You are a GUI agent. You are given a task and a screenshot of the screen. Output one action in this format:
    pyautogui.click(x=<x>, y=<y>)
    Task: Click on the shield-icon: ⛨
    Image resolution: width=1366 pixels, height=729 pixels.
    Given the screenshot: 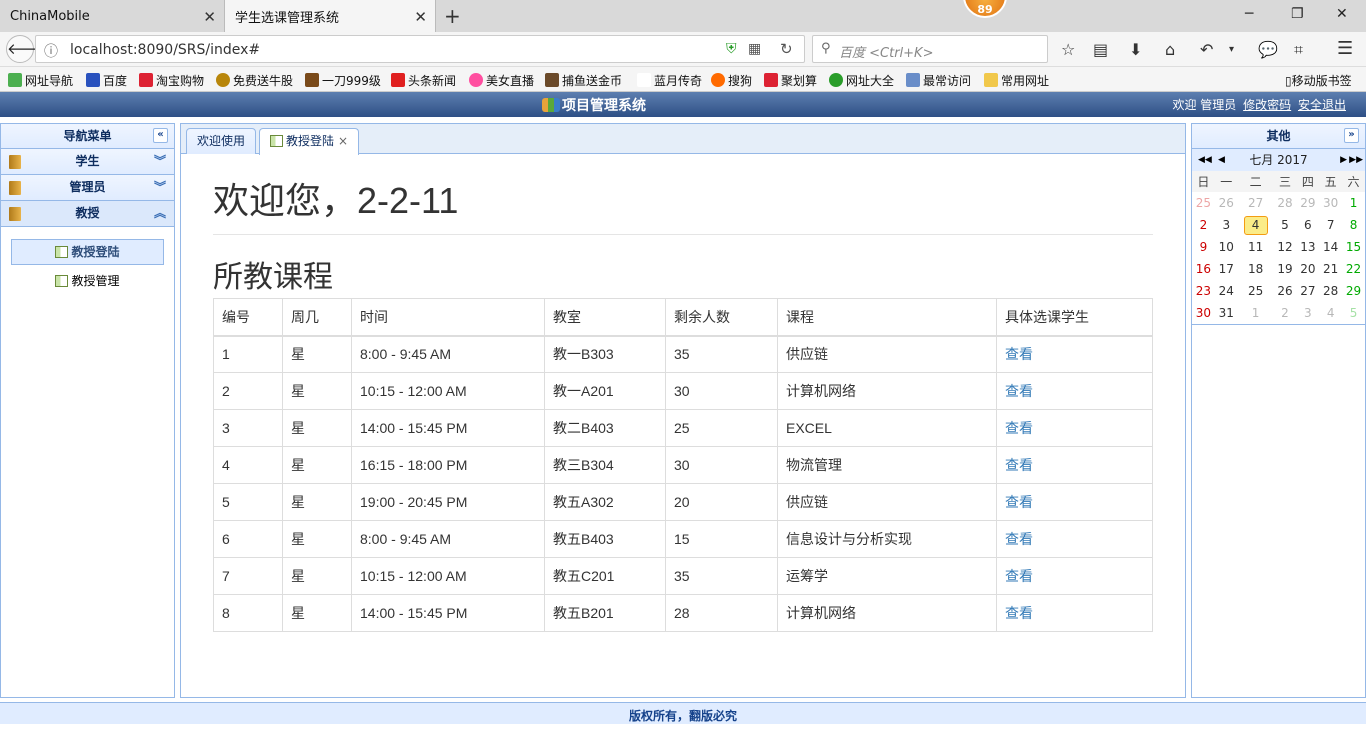 What is the action you would take?
    pyautogui.click(x=731, y=49)
    